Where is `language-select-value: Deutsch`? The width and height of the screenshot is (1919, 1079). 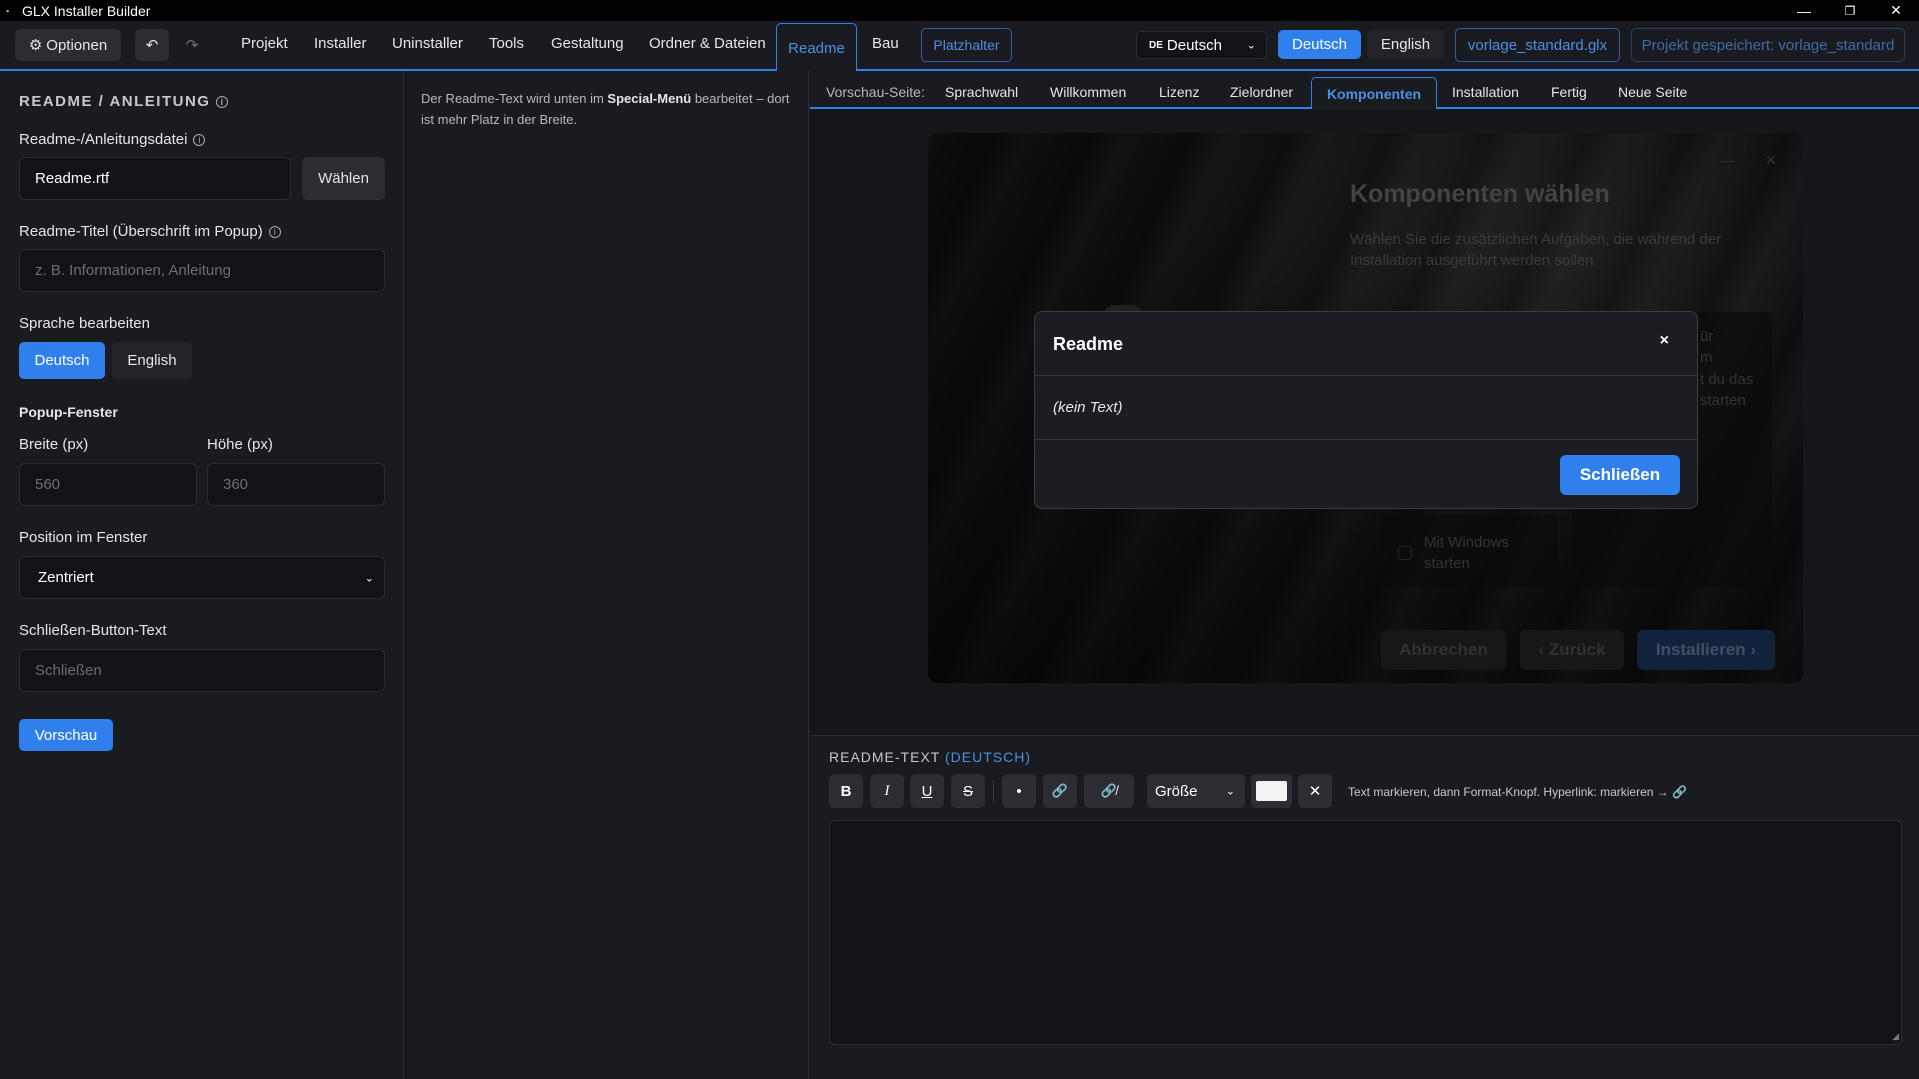 language-select-value: Deutsch is located at coordinates (1194, 45).